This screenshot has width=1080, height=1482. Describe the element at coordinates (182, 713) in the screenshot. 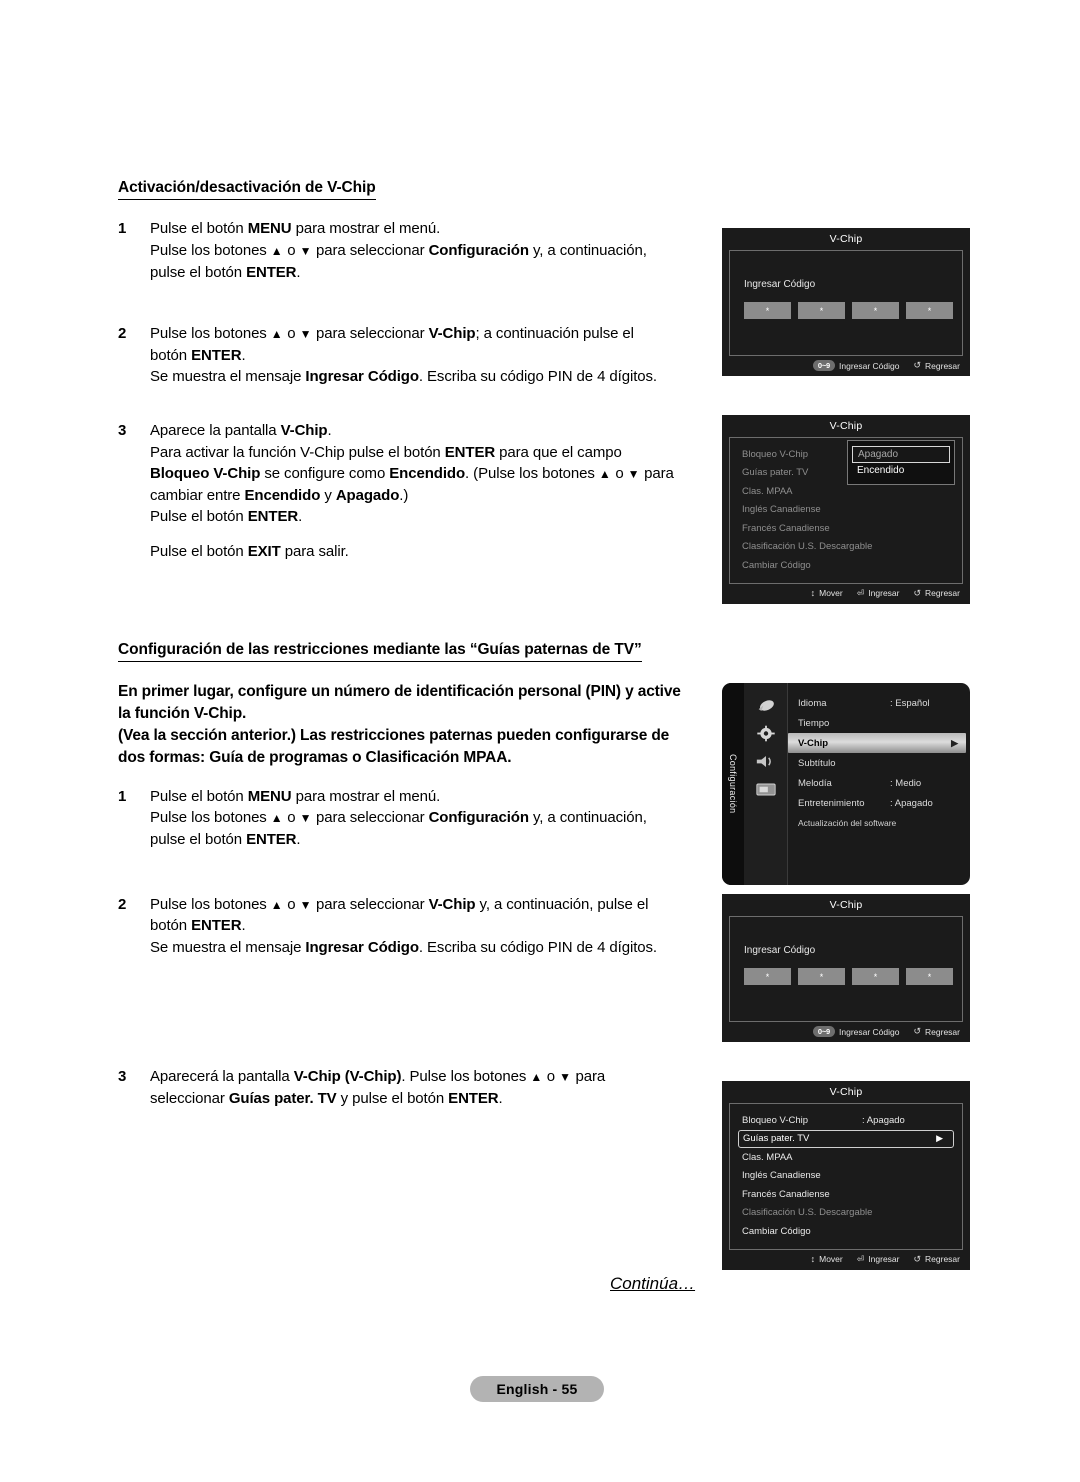

I see `lead-line: la función V-Chip.` at that location.